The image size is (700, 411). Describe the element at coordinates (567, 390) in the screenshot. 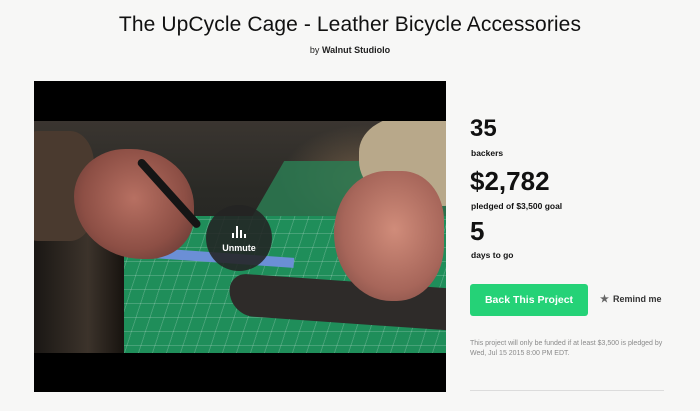

I see `divider` at that location.